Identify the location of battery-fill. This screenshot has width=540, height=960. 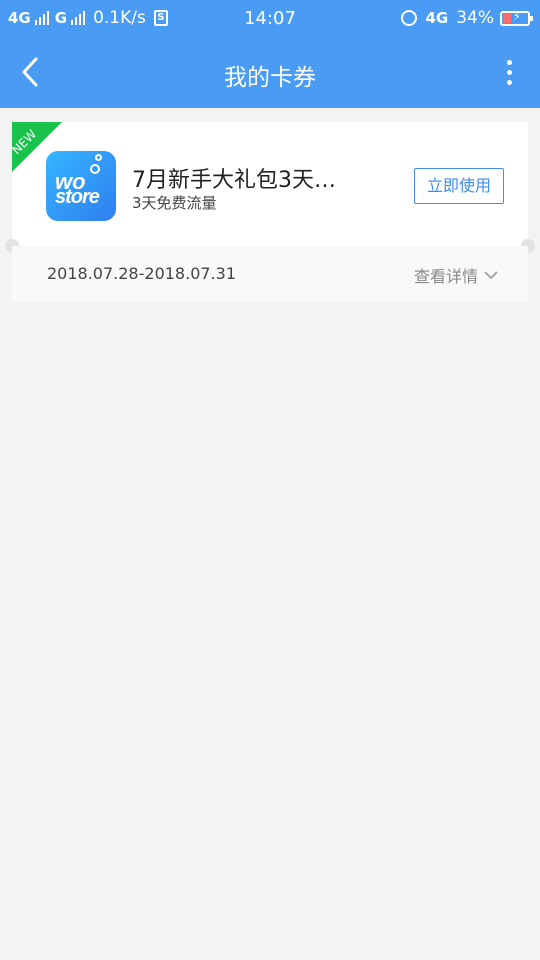
(507, 18).